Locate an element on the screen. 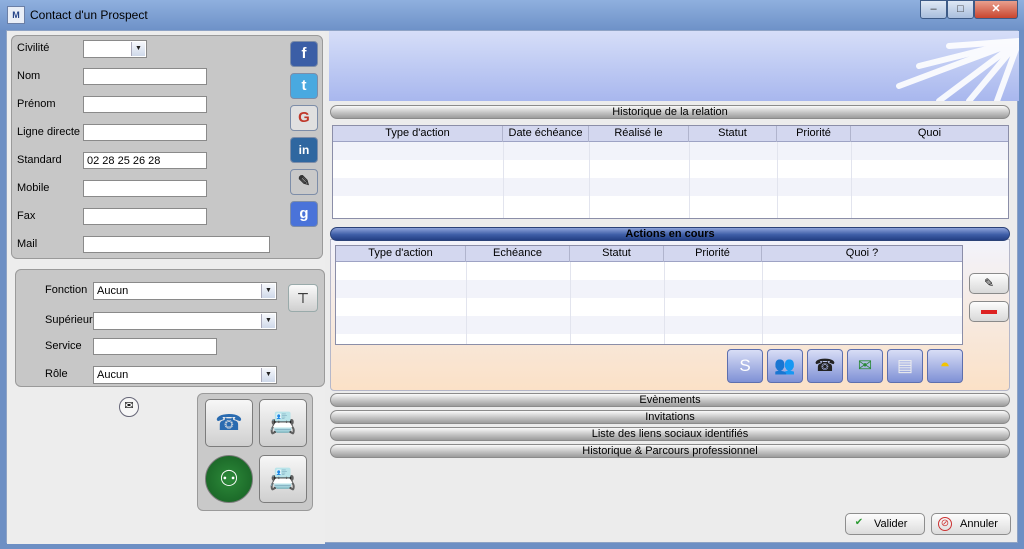  viadeo-icon: G is located at coordinates (304, 118).